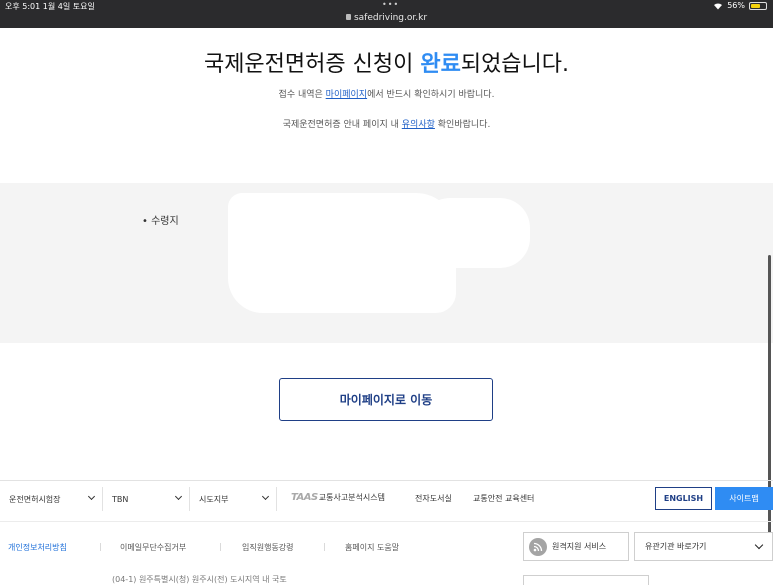  I want to click on mypage-notice: 접수 내역은 마이페이지에서 반드시 확인하시기 바랍니다., so click(386, 93).